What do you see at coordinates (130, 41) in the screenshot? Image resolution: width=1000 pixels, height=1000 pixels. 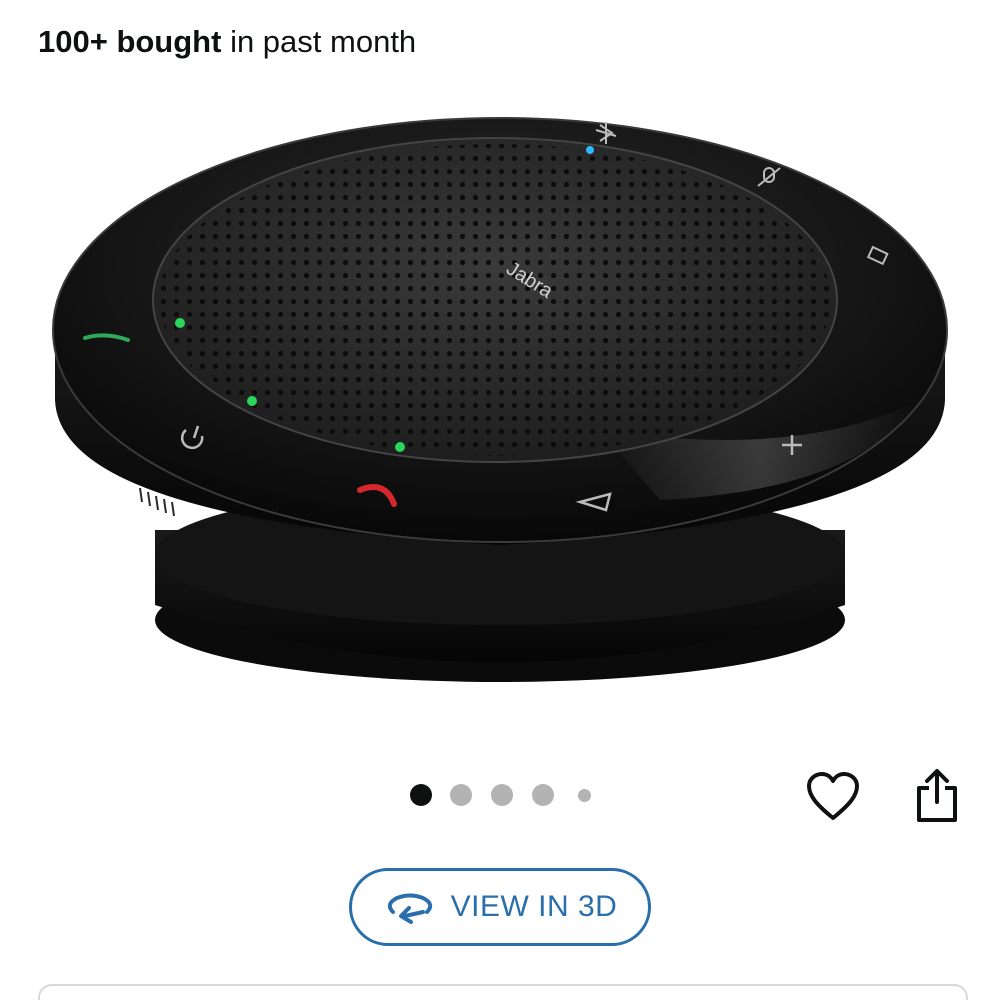 I see `bought-count: 100+ bought` at bounding box center [130, 41].